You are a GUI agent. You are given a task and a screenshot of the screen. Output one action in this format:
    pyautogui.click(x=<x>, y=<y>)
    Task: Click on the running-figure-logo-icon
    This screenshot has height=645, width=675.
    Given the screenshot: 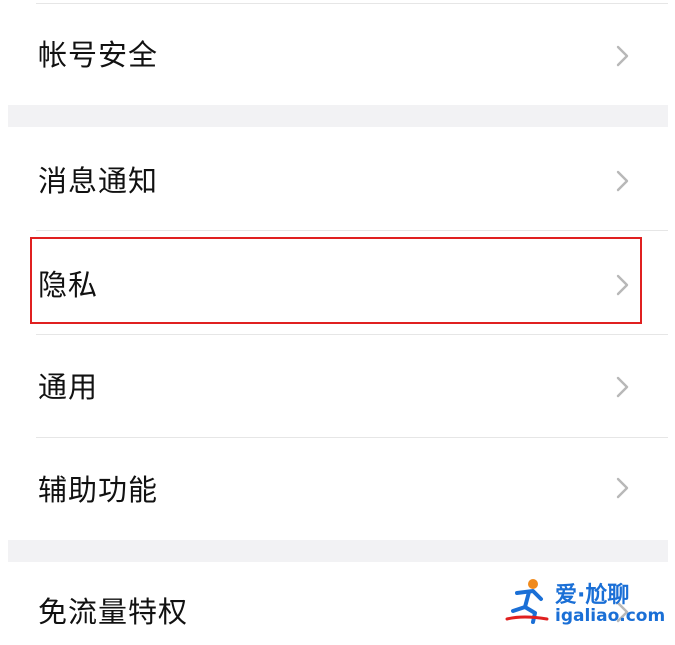 What is the action you would take?
    pyautogui.click(x=528, y=600)
    